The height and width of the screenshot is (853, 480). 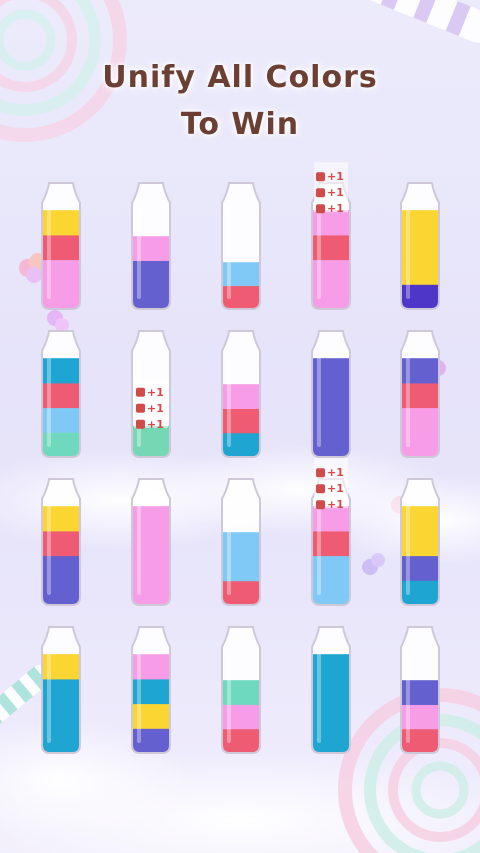 What do you see at coordinates (420, 296) in the screenshot?
I see `liquid-layer-violet` at bounding box center [420, 296].